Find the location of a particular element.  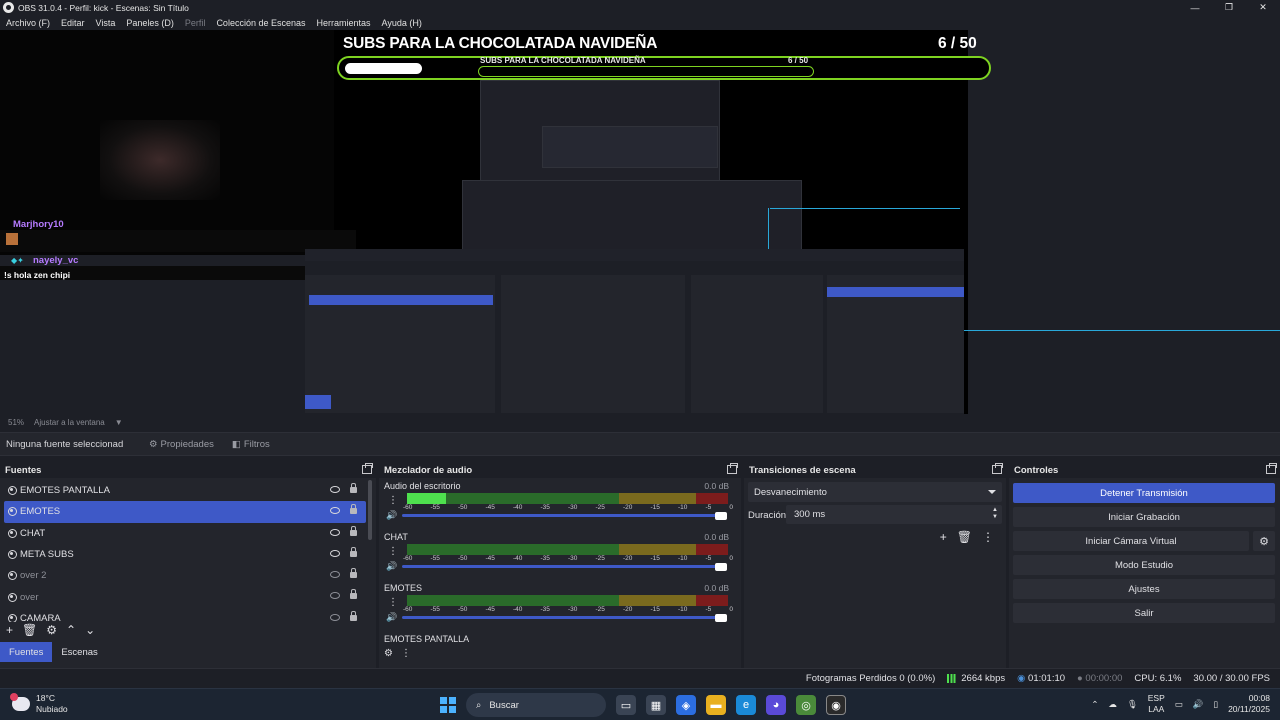

clock: 00:08 20/11/2025 is located at coordinates (1249, 704).